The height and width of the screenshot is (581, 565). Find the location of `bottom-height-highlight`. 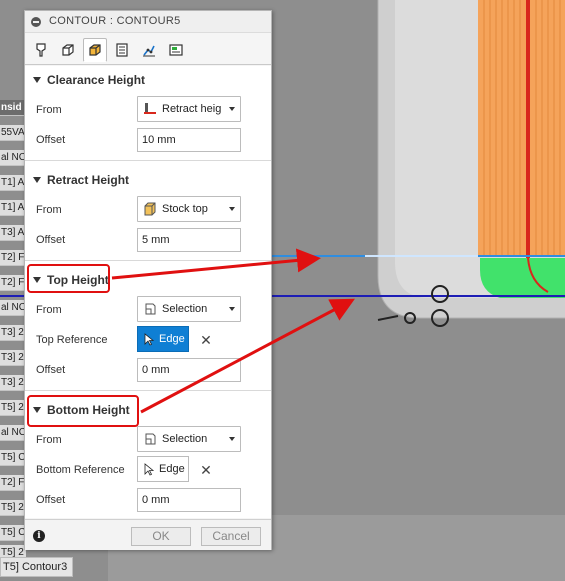

bottom-height-highlight is located at coordinates (83, 411).